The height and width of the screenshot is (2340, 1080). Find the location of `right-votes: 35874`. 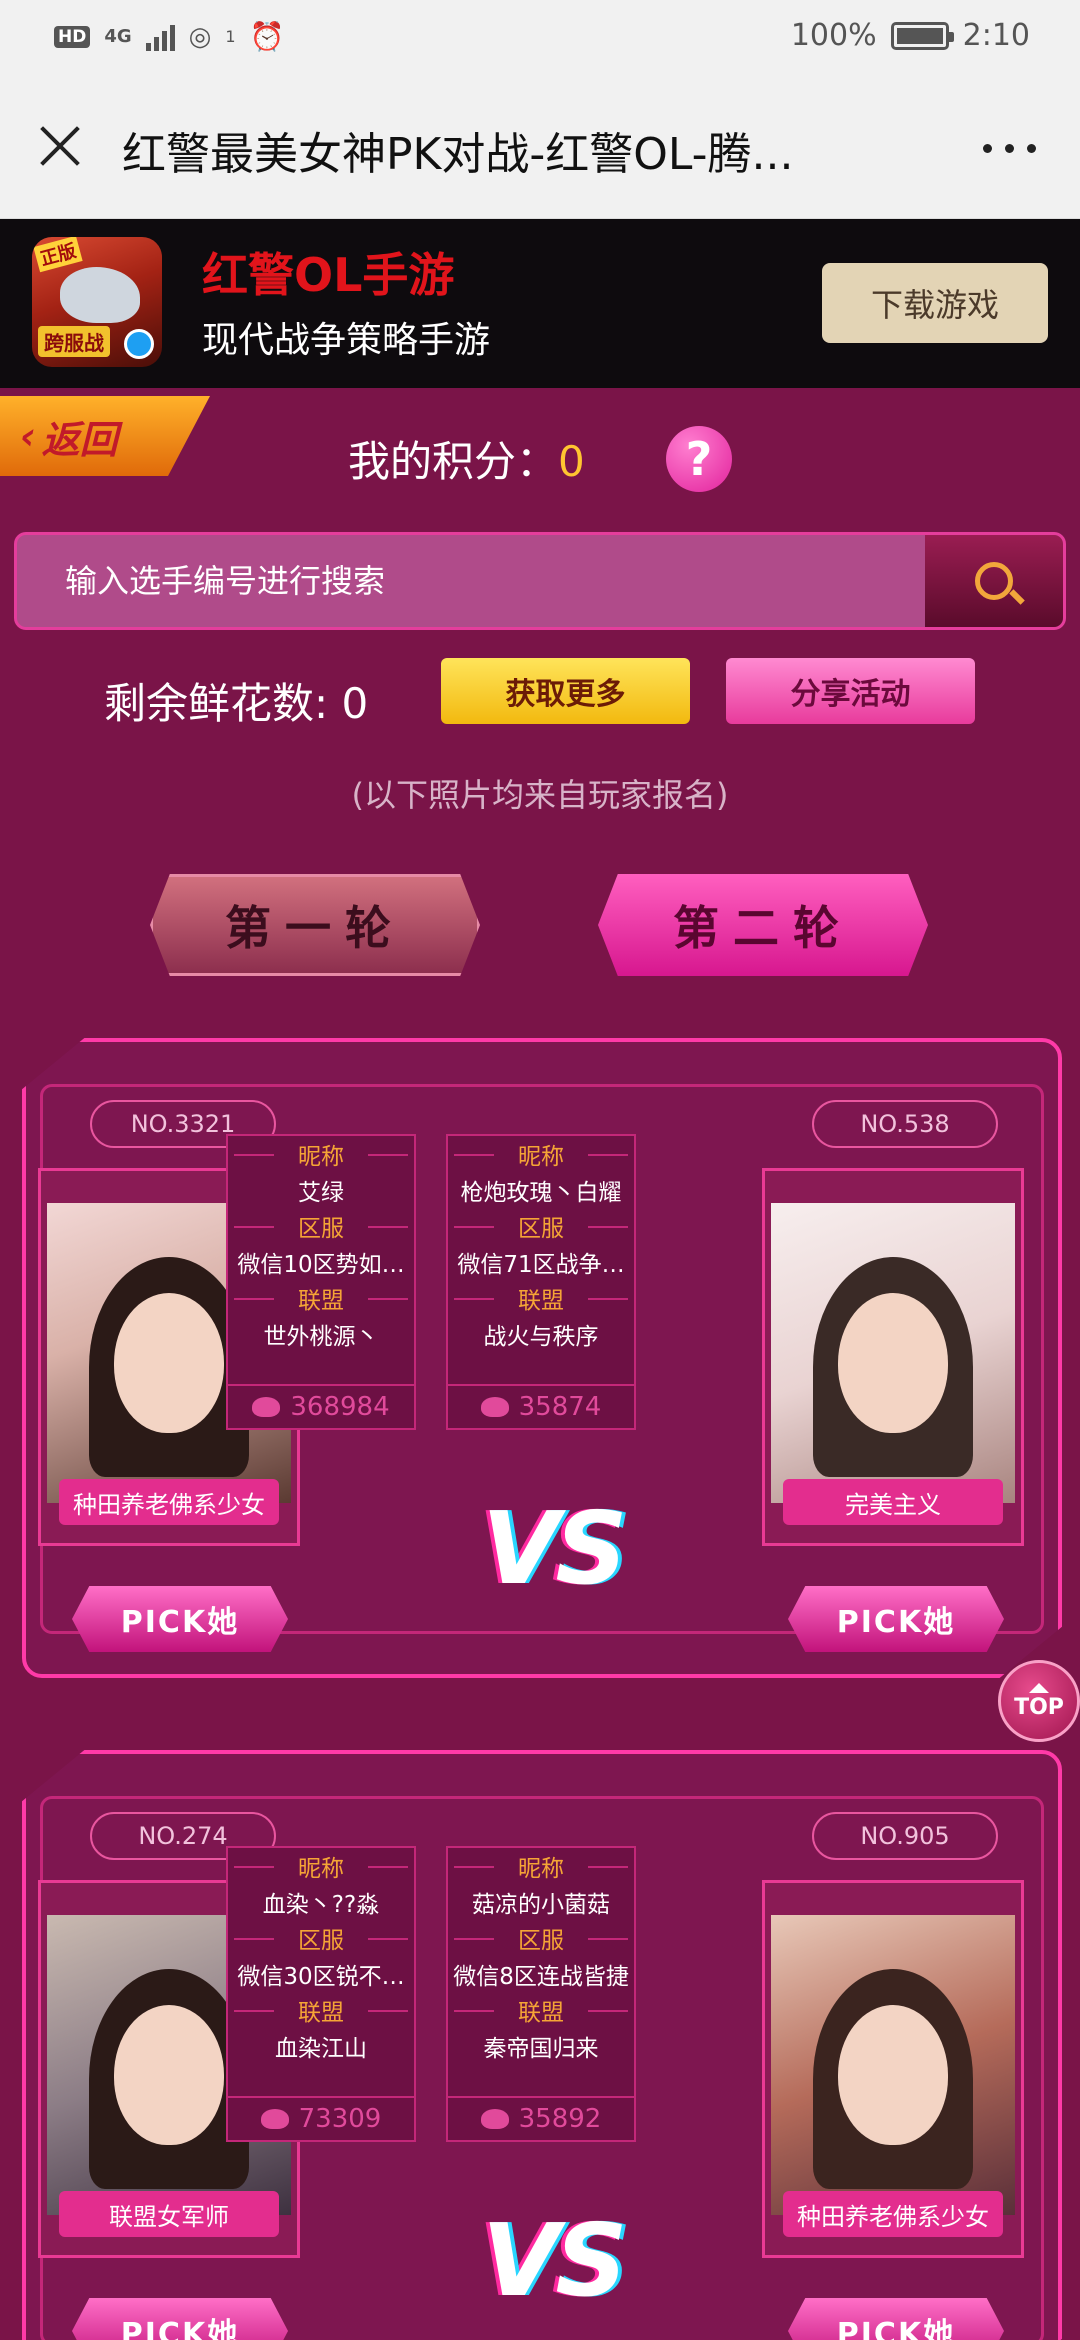

right-votes: 35874 is located at coordinates (541, 1406).